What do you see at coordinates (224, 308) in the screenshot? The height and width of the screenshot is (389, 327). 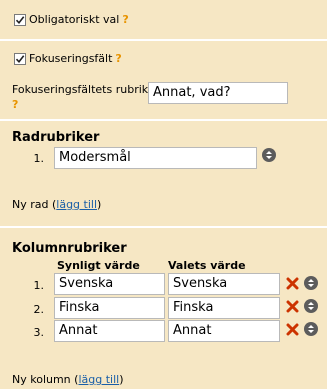 I see `column-value-input: Finska` at bounding box center [224, 308].